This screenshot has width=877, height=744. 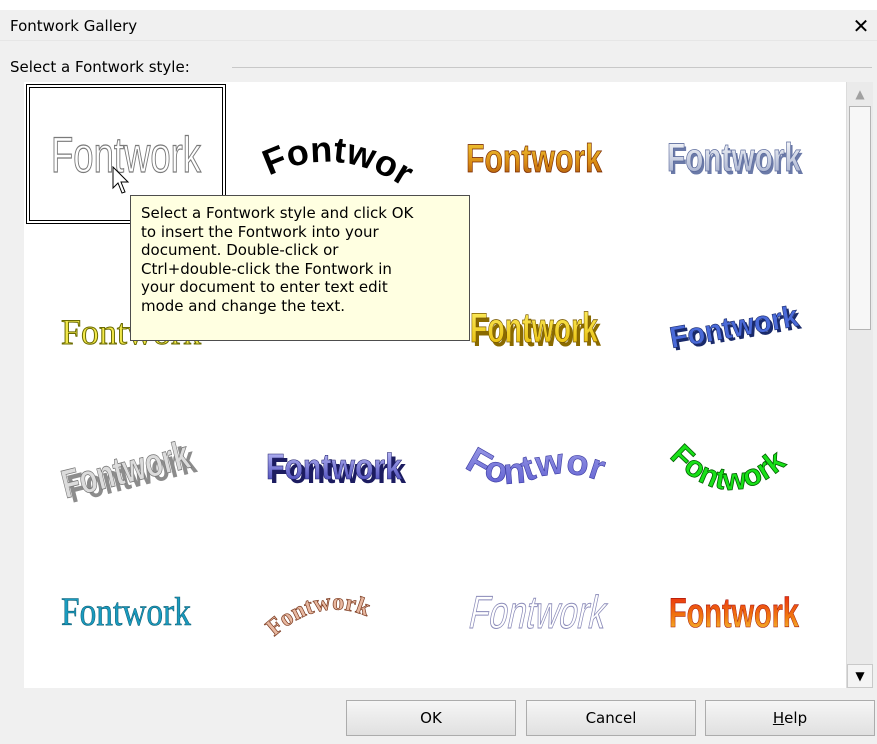 What do you see at coordinates (552, 67) in the screenshot?
I see `group-separator` at bounding box center [552, 67].